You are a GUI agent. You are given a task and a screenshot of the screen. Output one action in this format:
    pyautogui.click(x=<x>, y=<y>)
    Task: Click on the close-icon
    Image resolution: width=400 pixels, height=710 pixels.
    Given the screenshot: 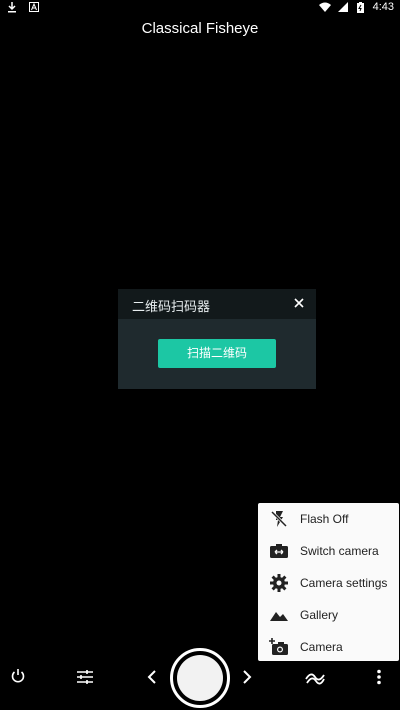 What is the action you would take?
    pyautogui.click(x=299, y=303)
    